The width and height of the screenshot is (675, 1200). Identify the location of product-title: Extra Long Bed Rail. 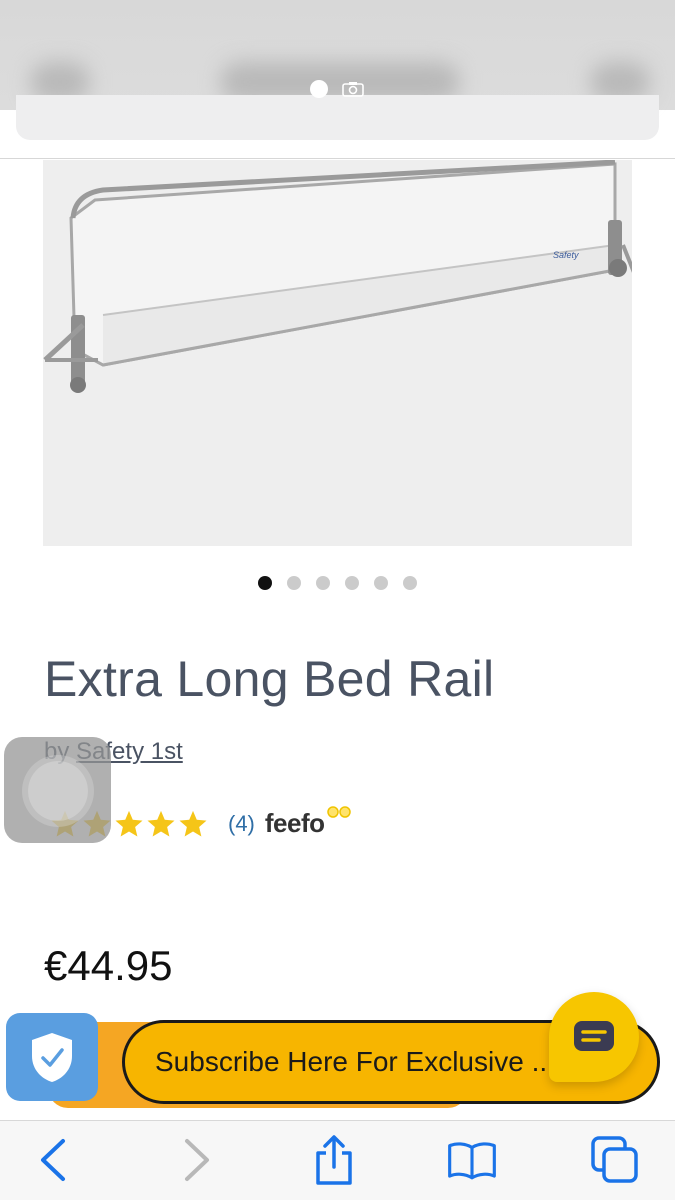
(269, 679).